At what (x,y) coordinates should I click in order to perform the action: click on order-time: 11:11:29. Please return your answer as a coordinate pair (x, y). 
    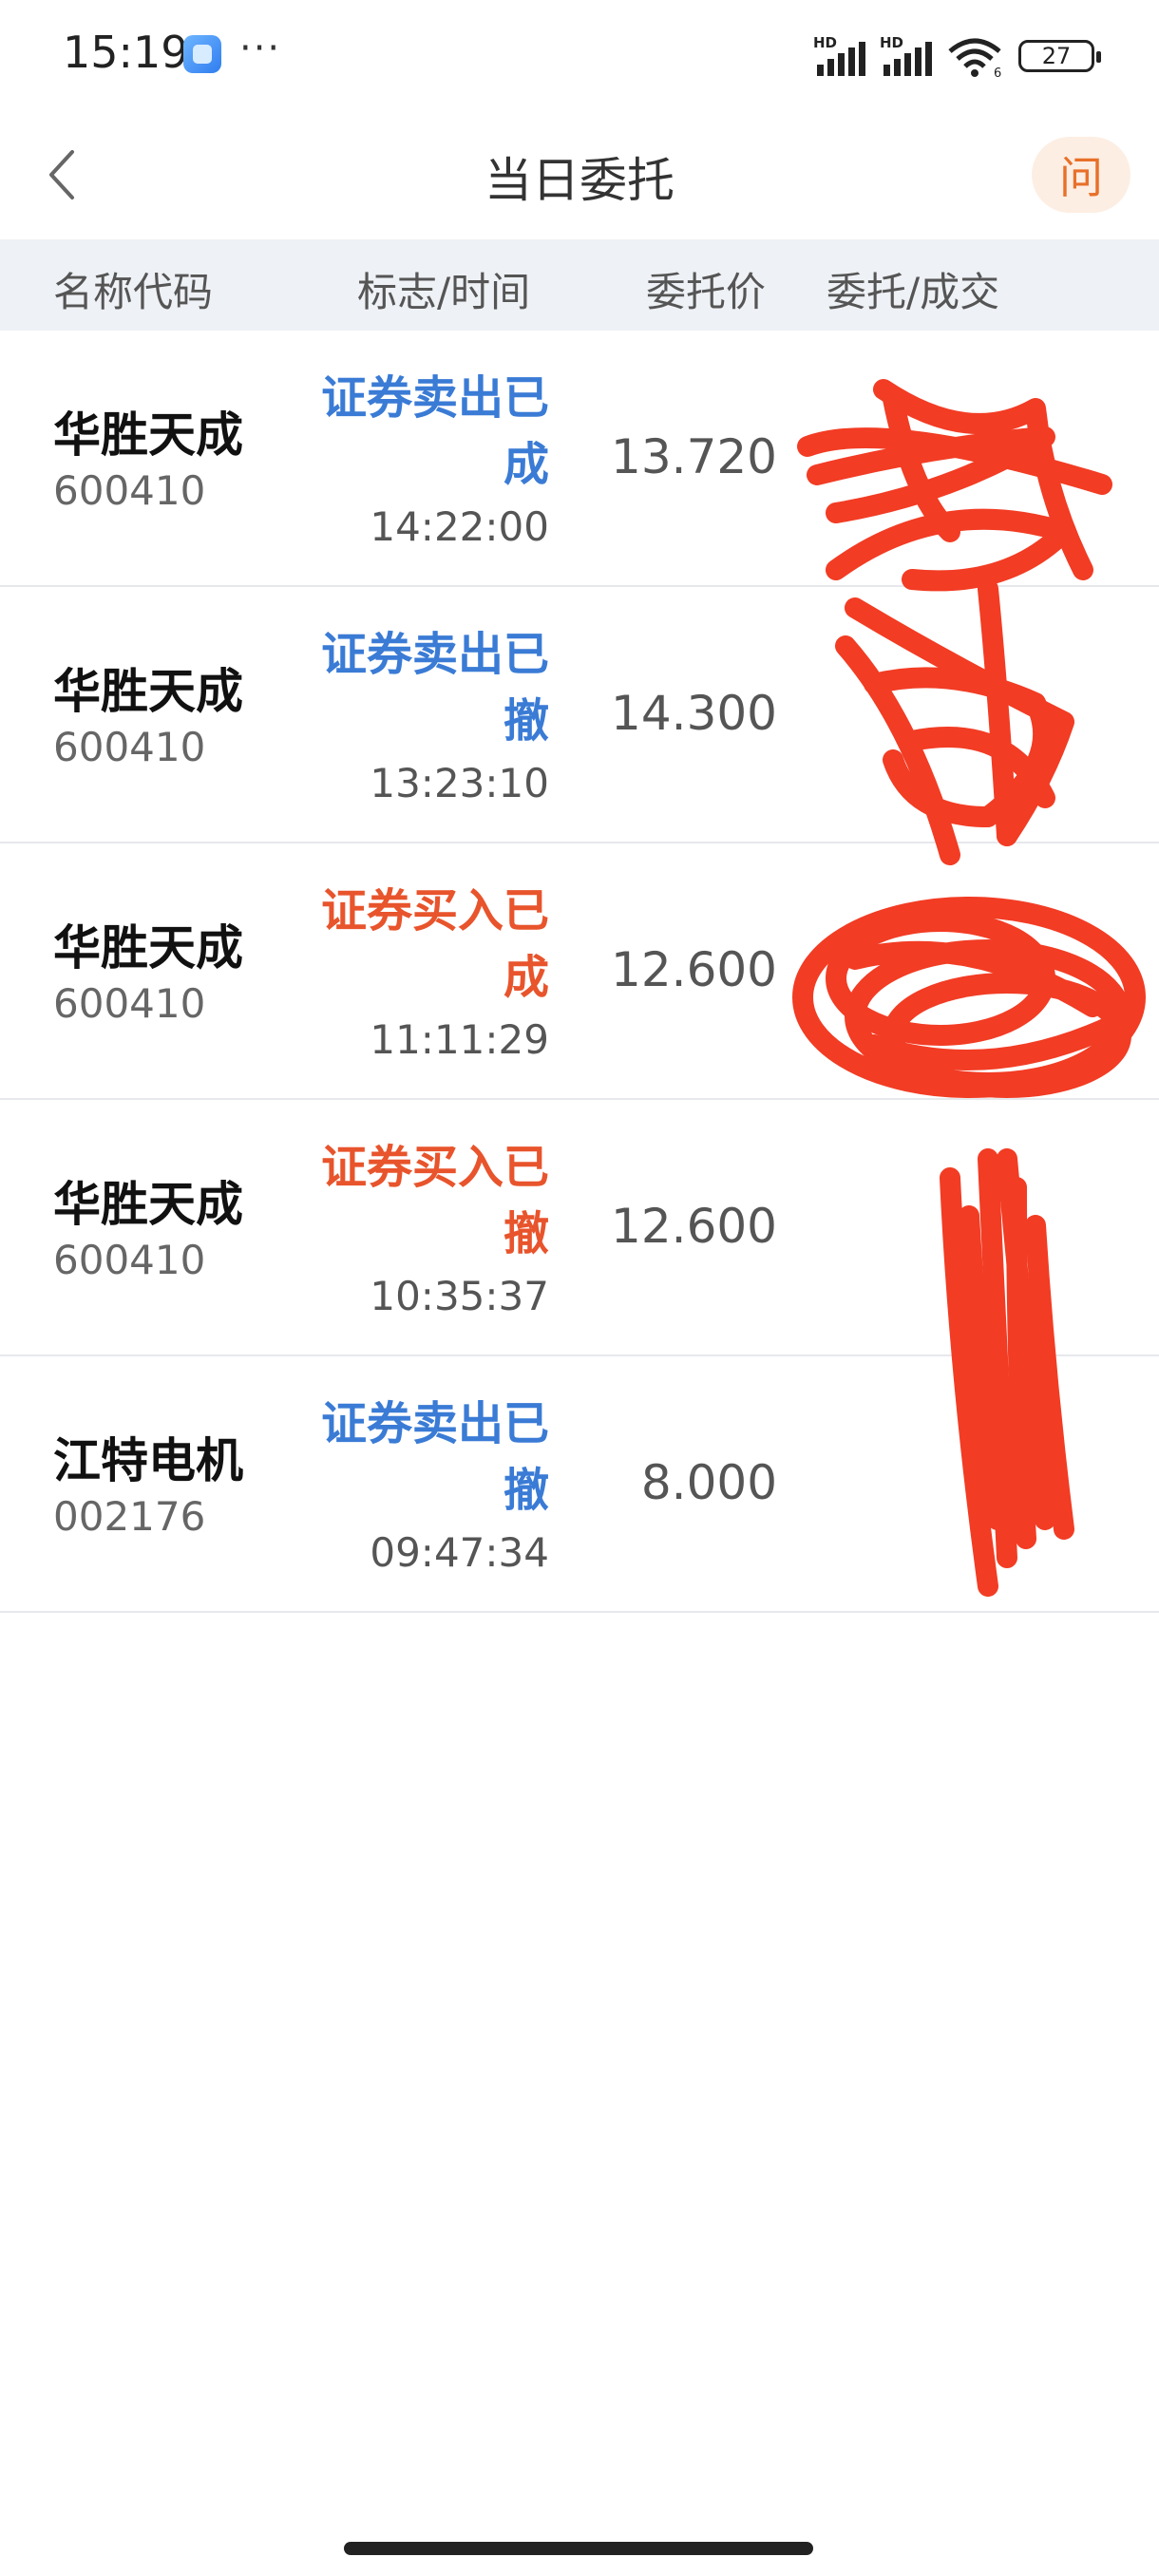
    Looking at the image, I should click on (459, 1039).